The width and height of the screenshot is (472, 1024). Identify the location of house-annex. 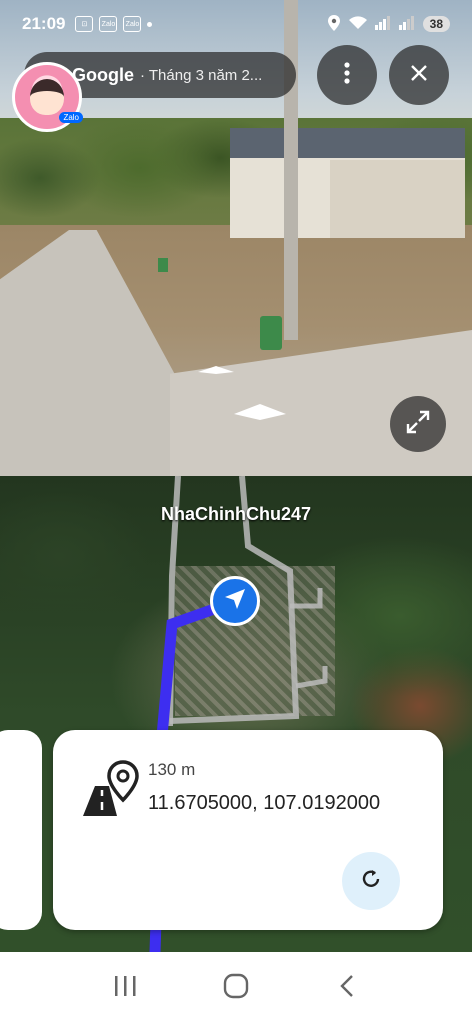
(397, 199).